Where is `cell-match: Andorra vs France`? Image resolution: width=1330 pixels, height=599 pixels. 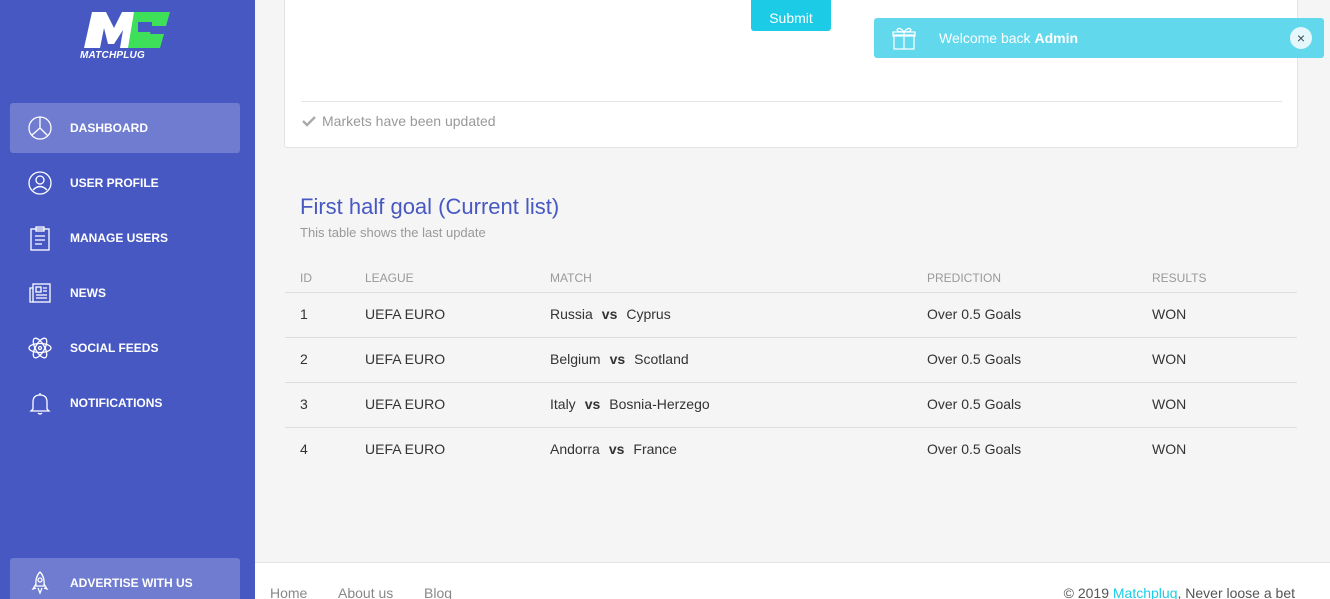 cell-match: Andorra vs France is located at coordinates (613, 449).